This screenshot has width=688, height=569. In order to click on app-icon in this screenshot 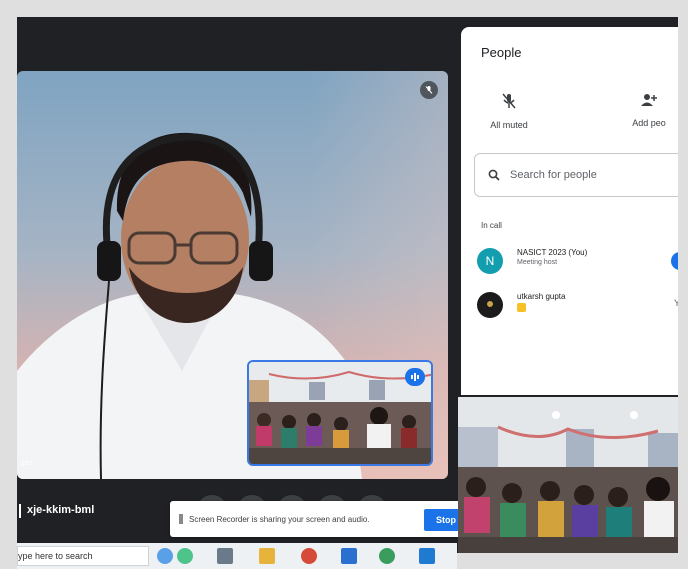, I will do `click(349, 556)`.